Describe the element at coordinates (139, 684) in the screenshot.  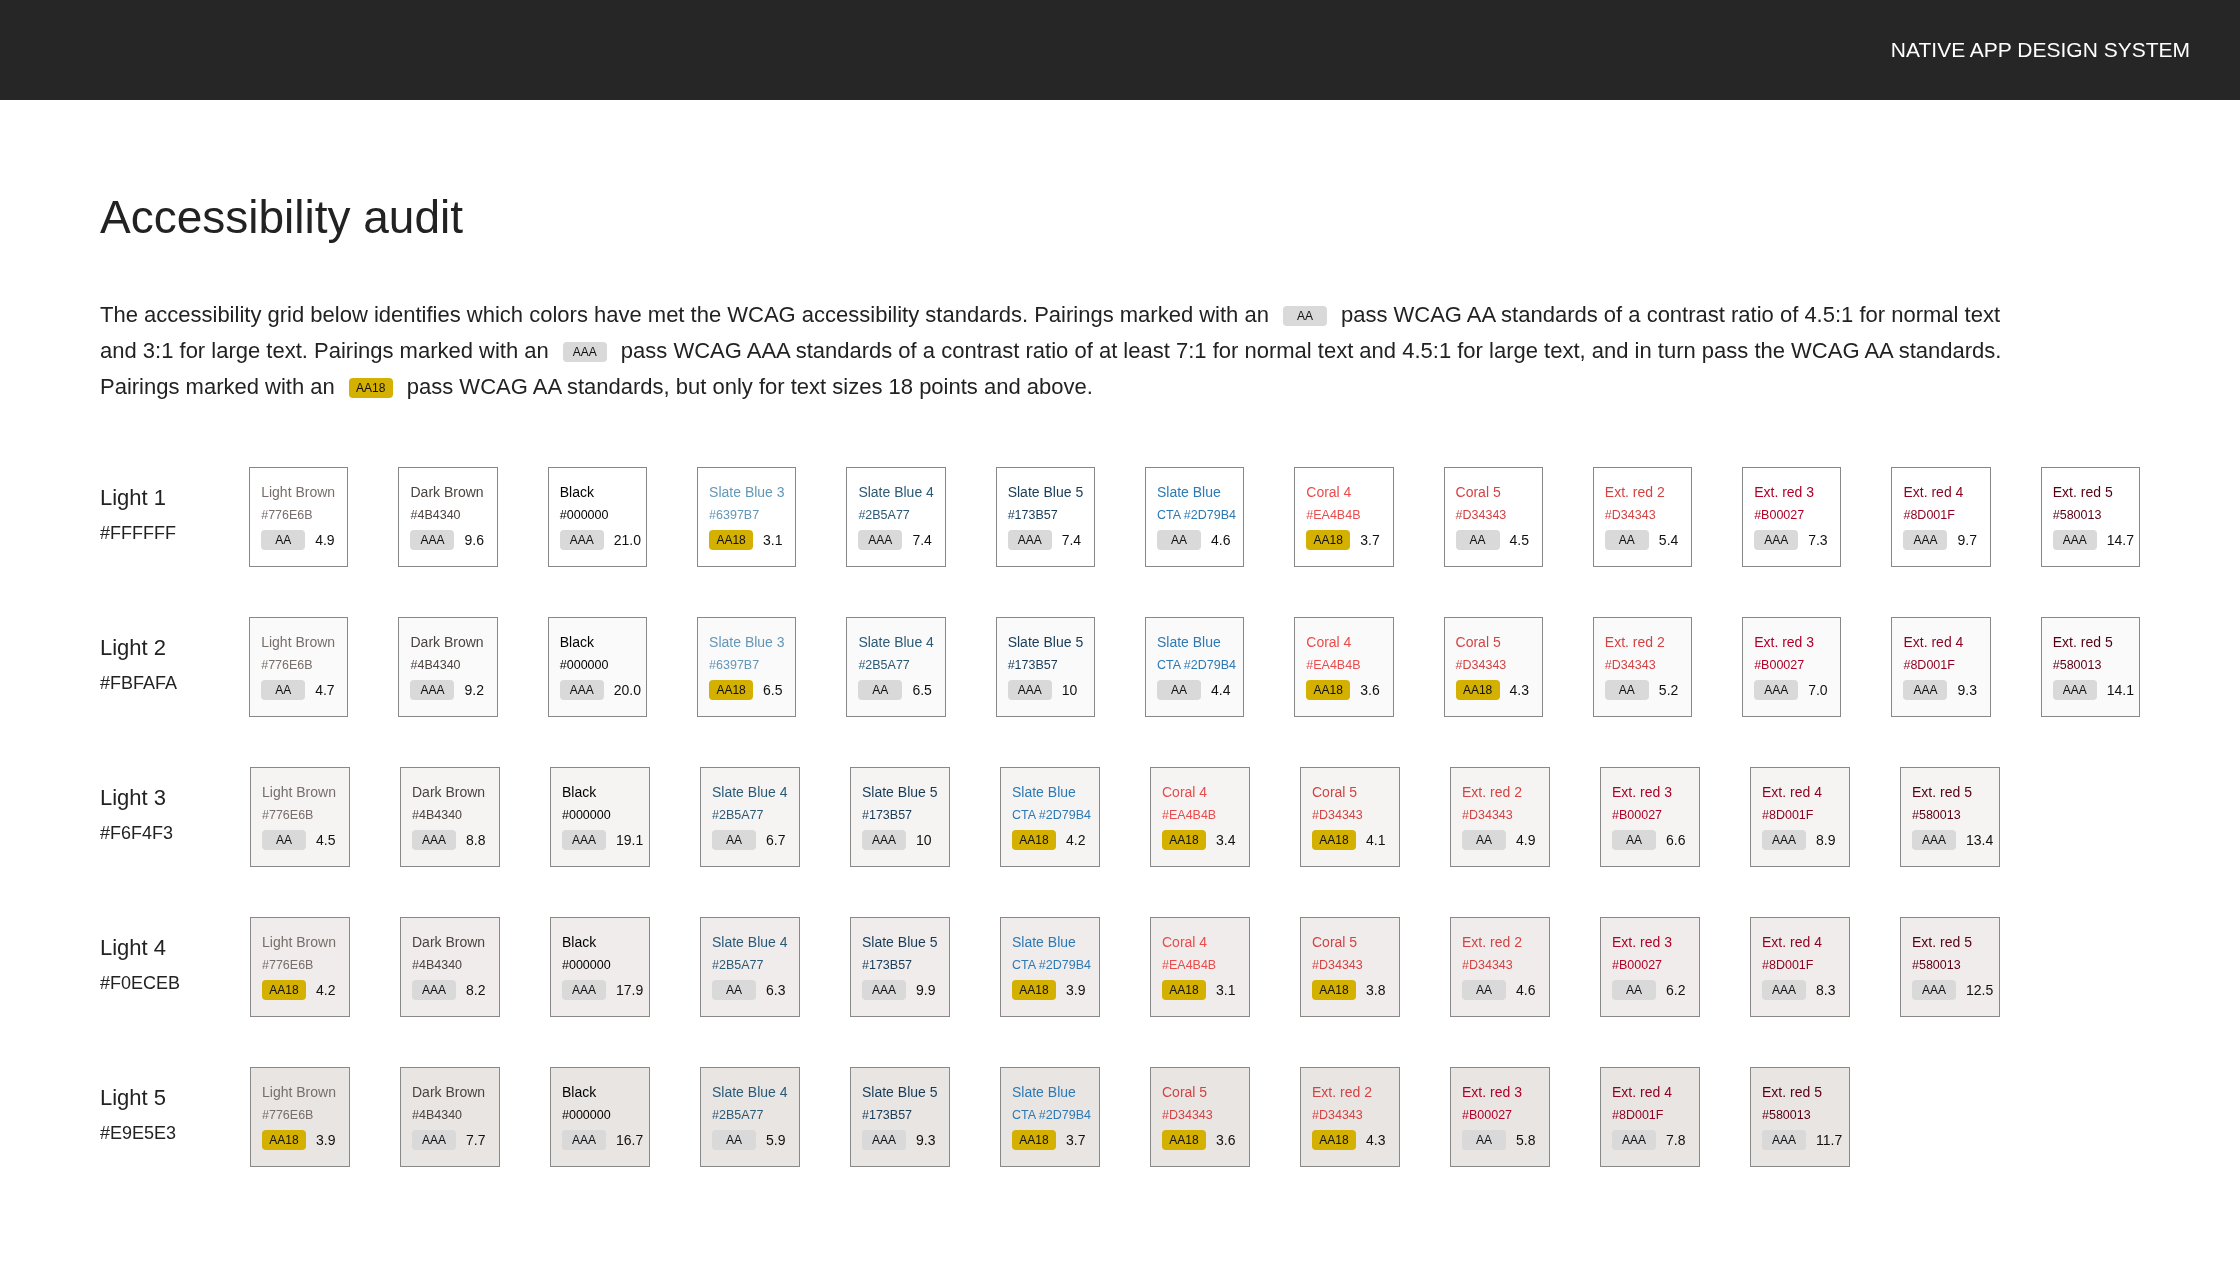
I see `row-hex: #FBFAFA` at that location.